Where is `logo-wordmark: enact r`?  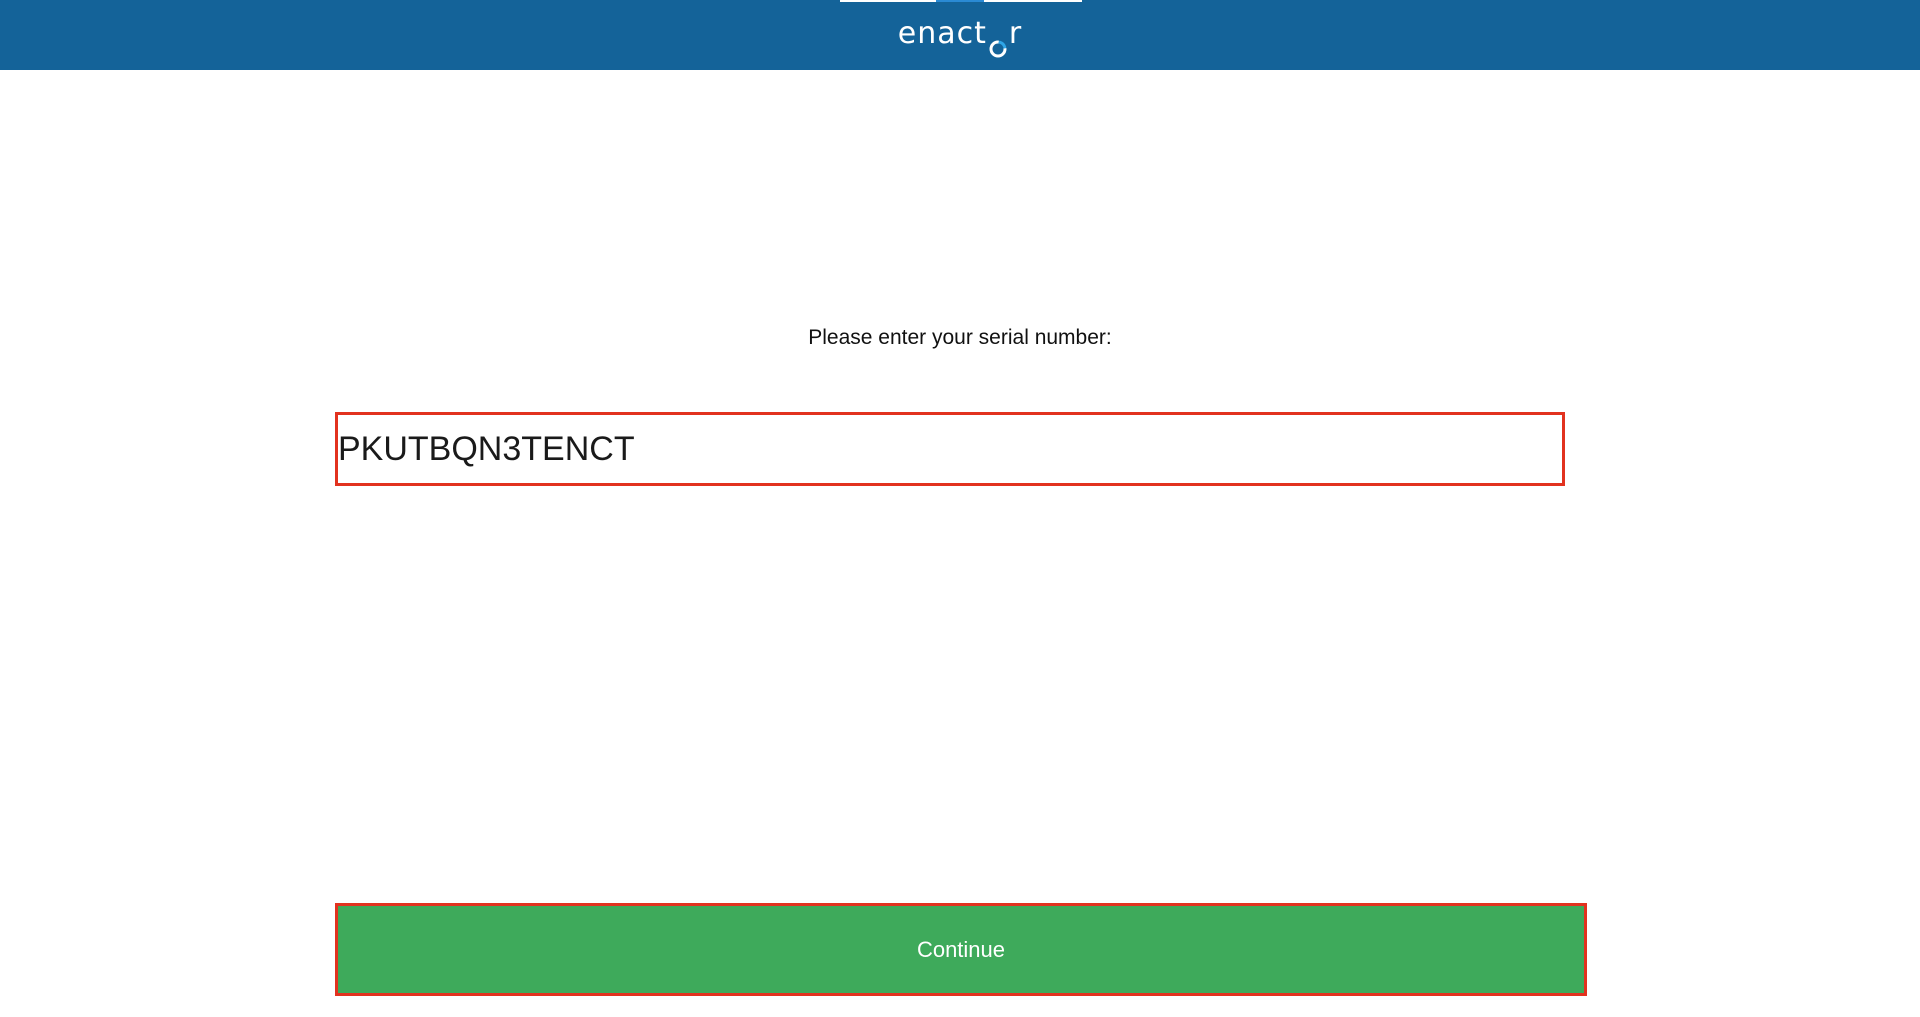 logo-wordmark: enact r is located at coordinates (960, 35).